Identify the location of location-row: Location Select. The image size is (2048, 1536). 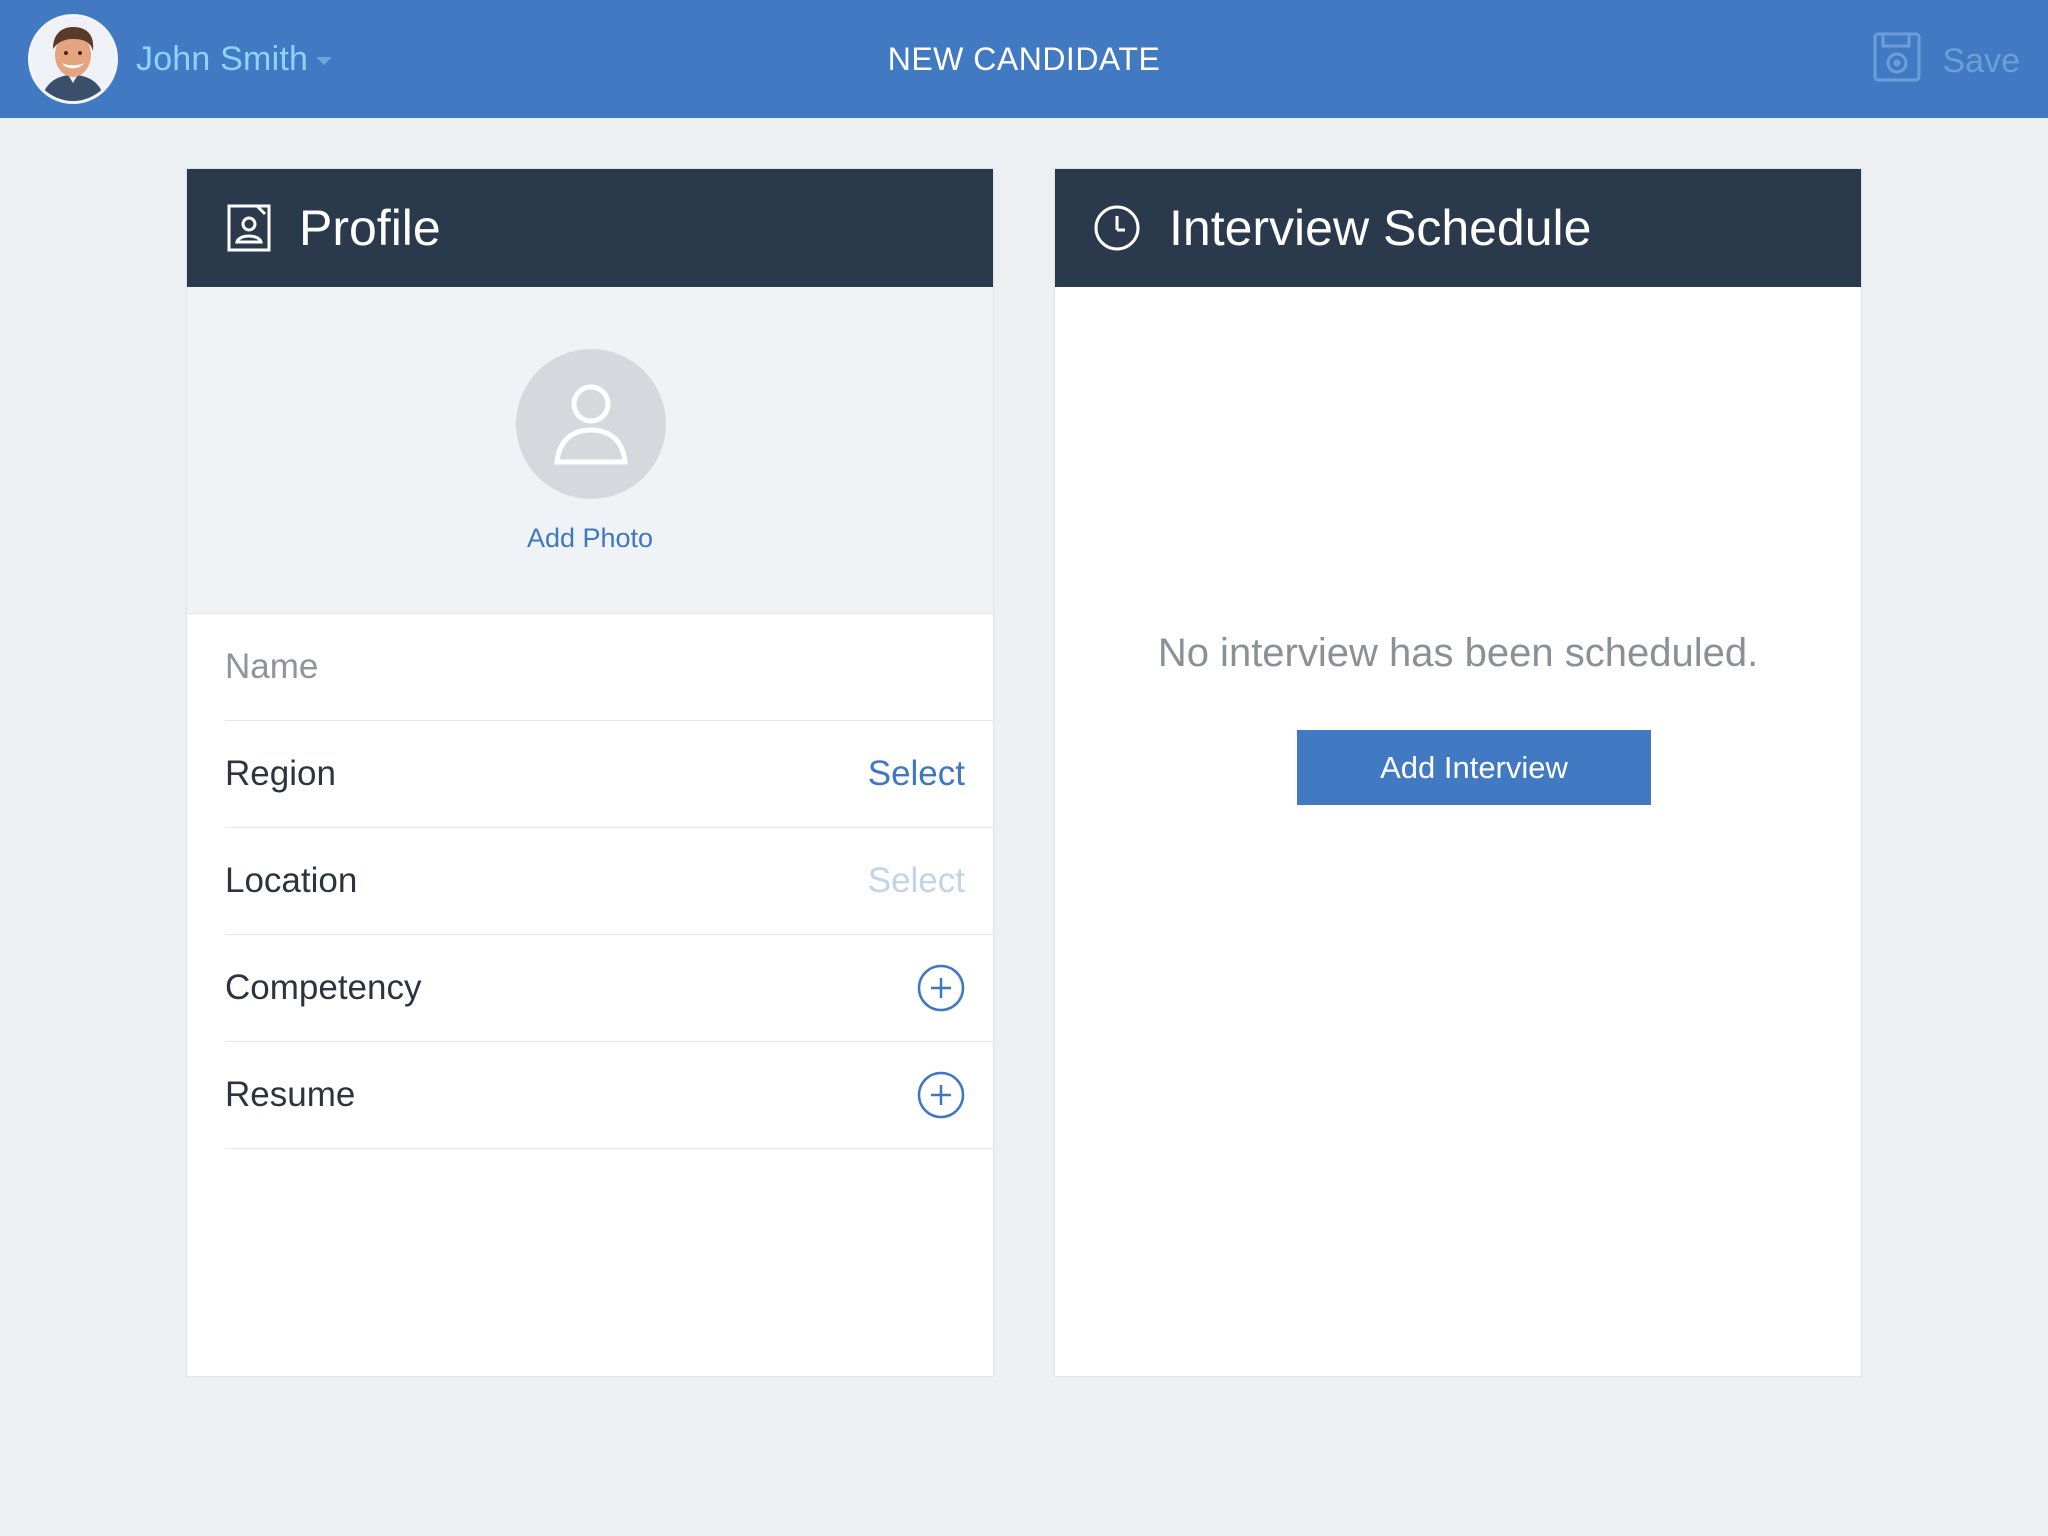
(609, 881).